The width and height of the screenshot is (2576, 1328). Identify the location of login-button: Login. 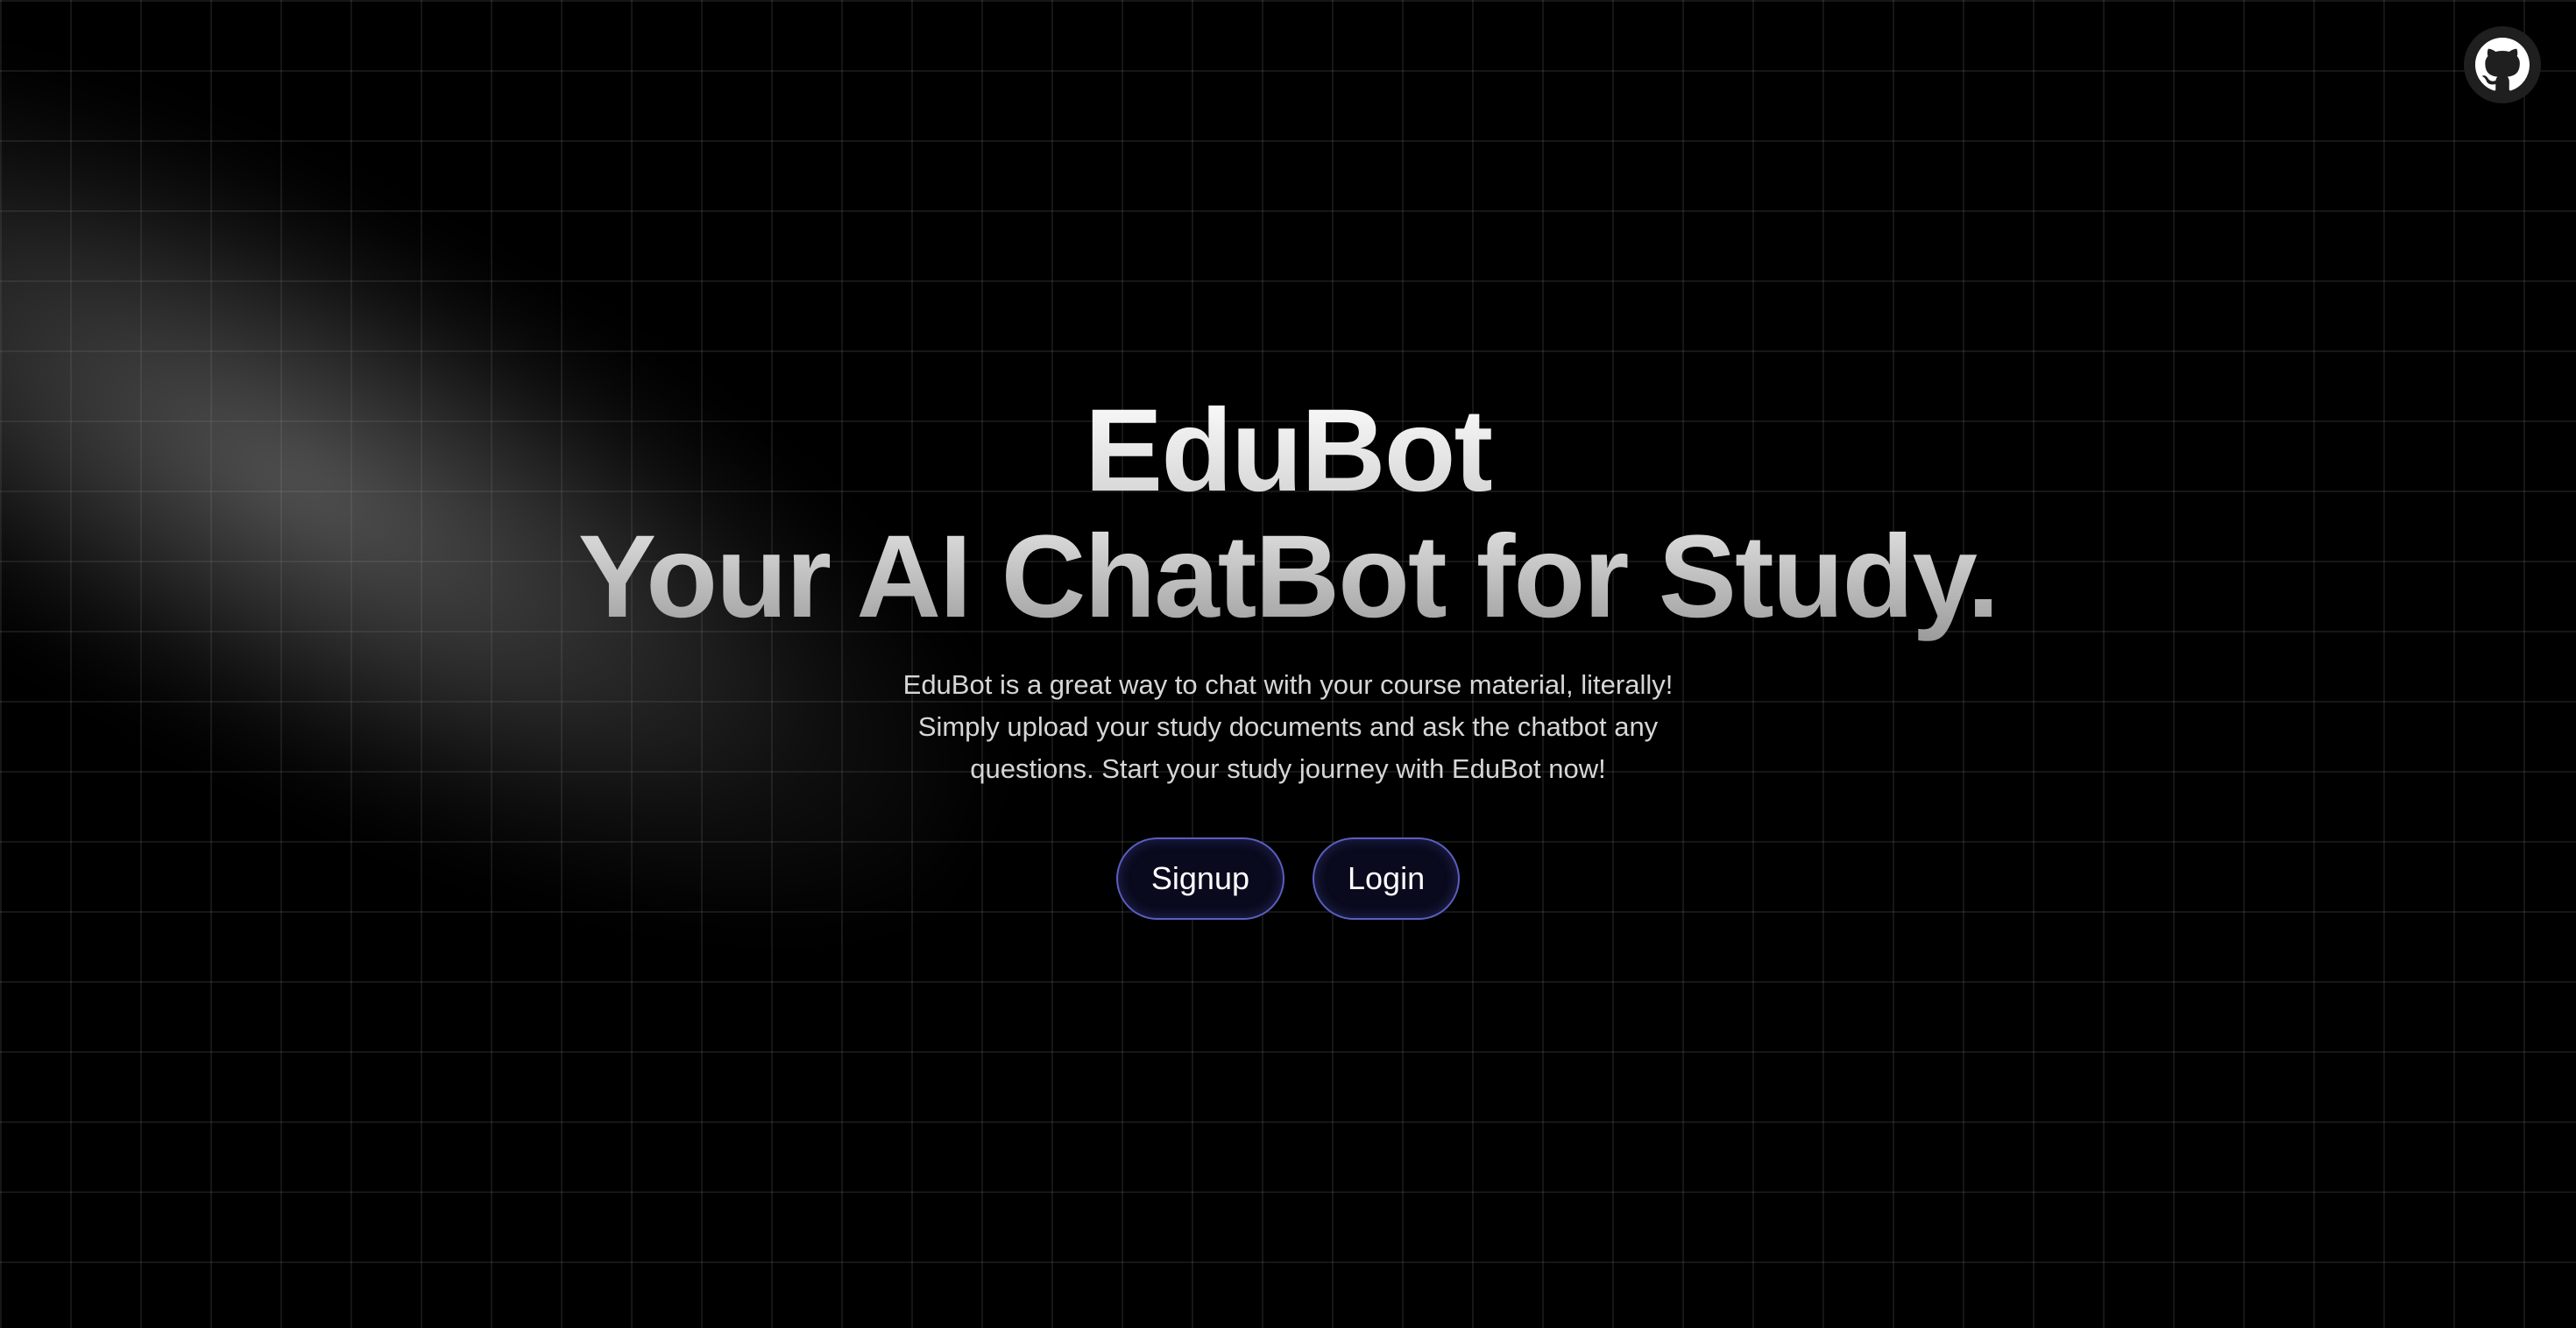
(1387, 878).